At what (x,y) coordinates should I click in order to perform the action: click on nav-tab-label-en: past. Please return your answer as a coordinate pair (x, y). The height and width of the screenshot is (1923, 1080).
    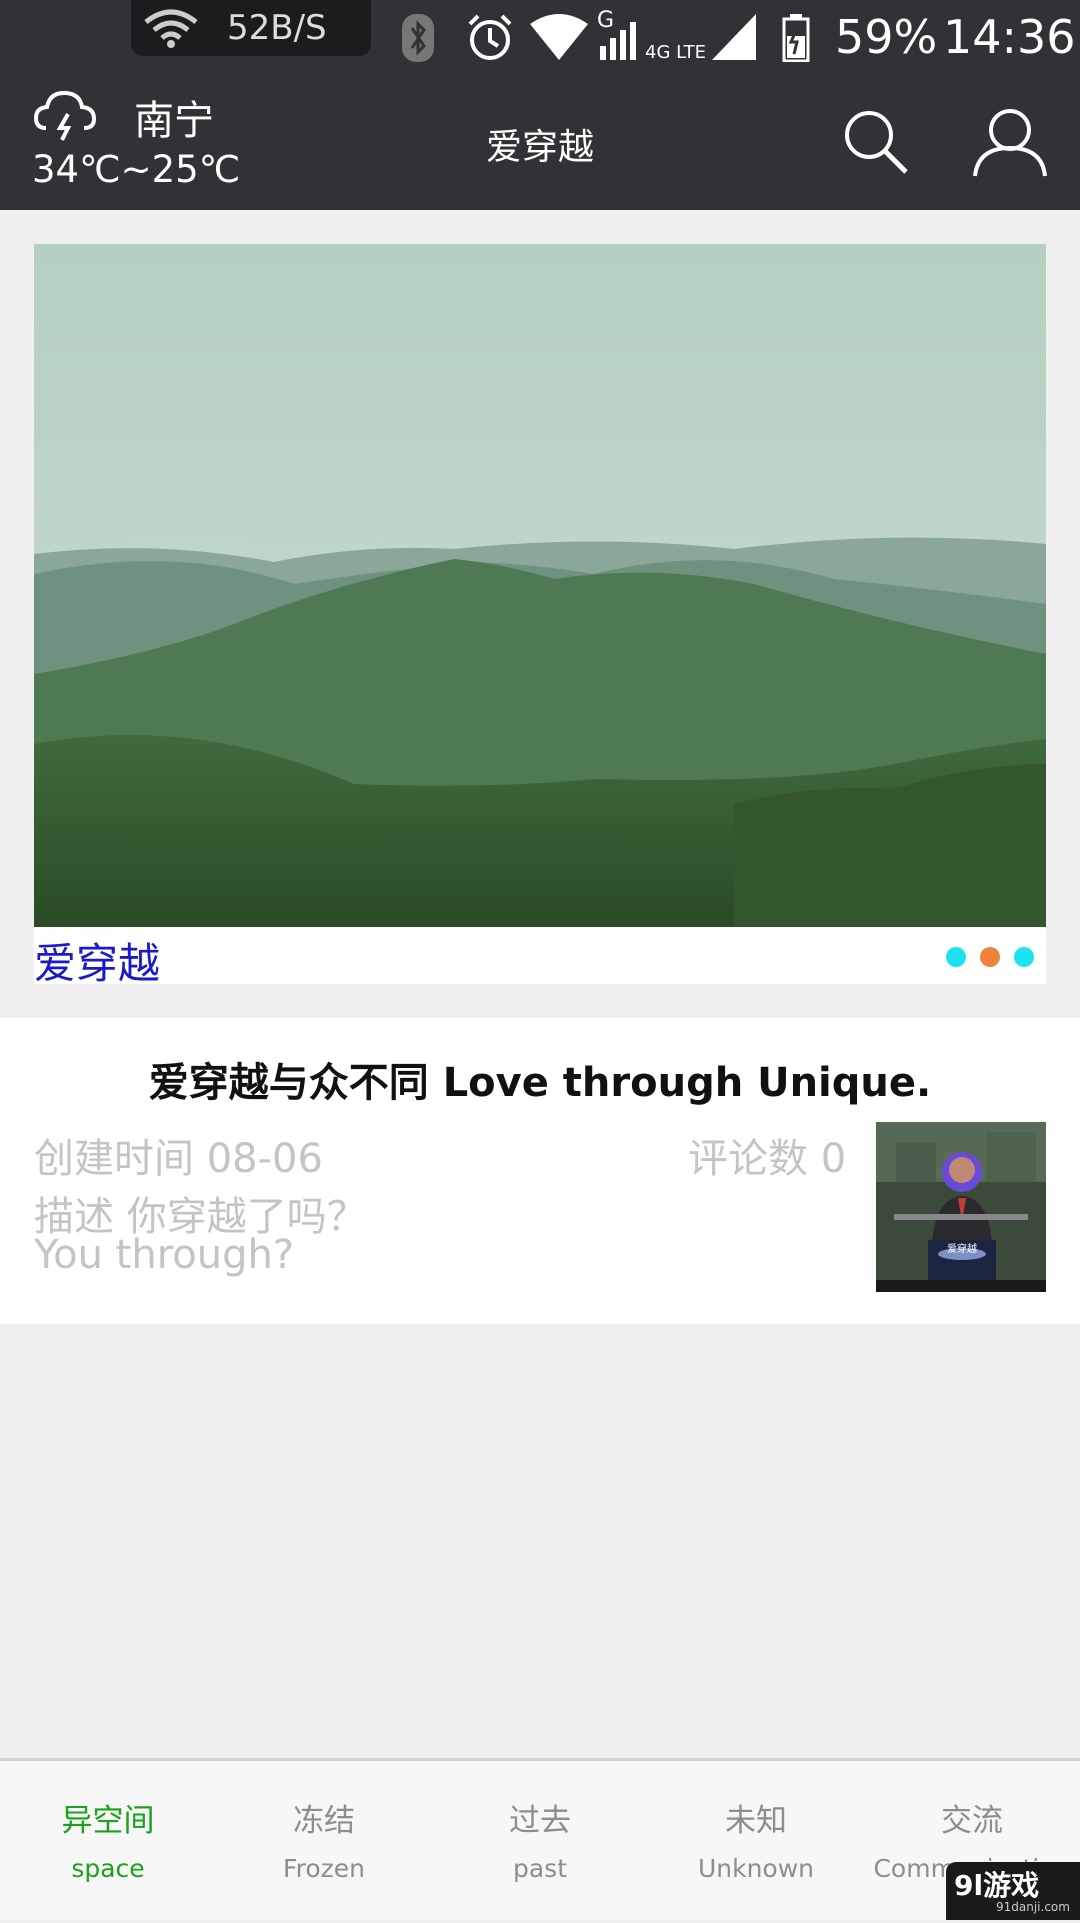
    Looking at the image, I should click on (540, 1868).